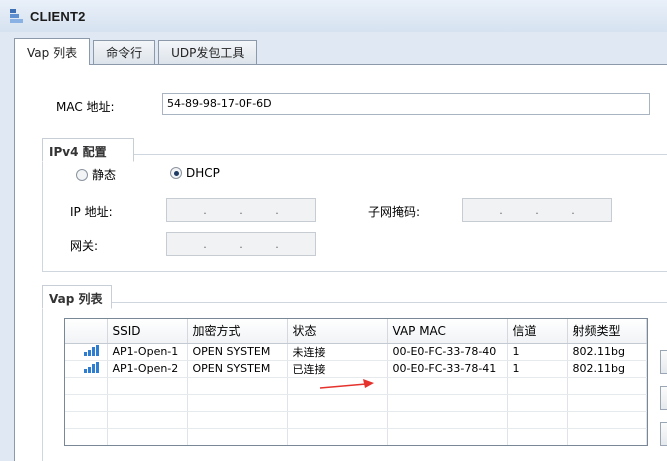  I want to click on window-title: CLIENT2, so click(58, 16).